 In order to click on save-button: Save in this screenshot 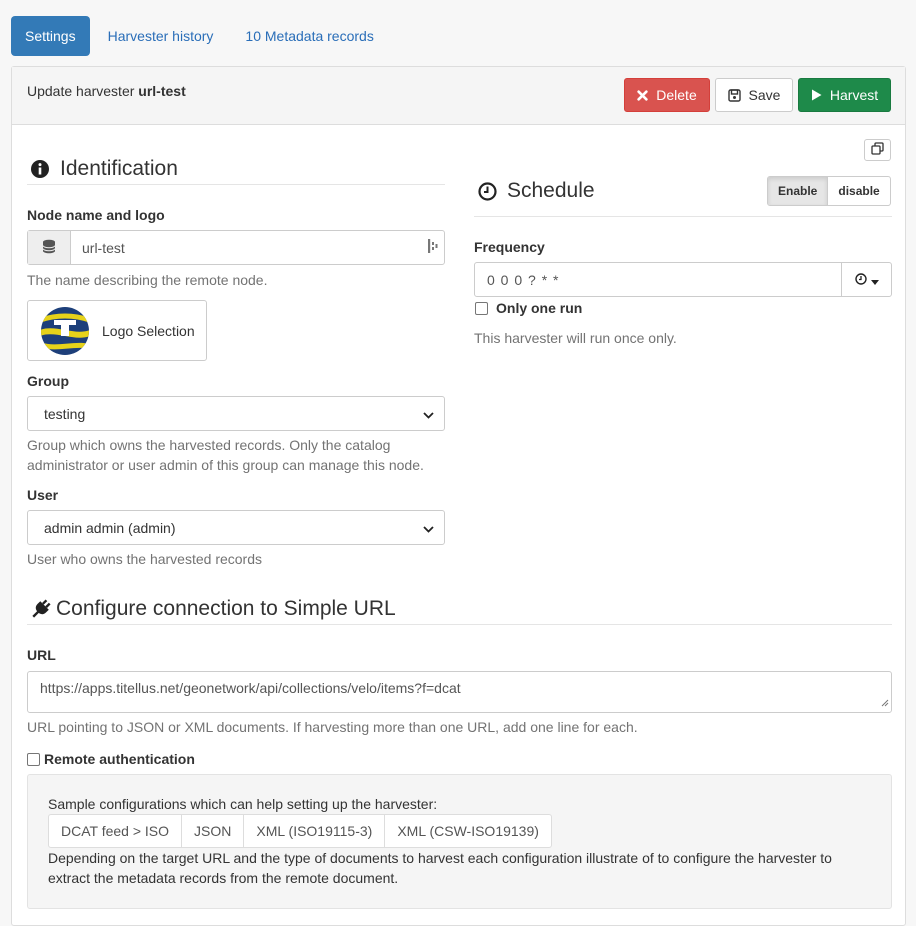, I will do `click(754, 95)`.